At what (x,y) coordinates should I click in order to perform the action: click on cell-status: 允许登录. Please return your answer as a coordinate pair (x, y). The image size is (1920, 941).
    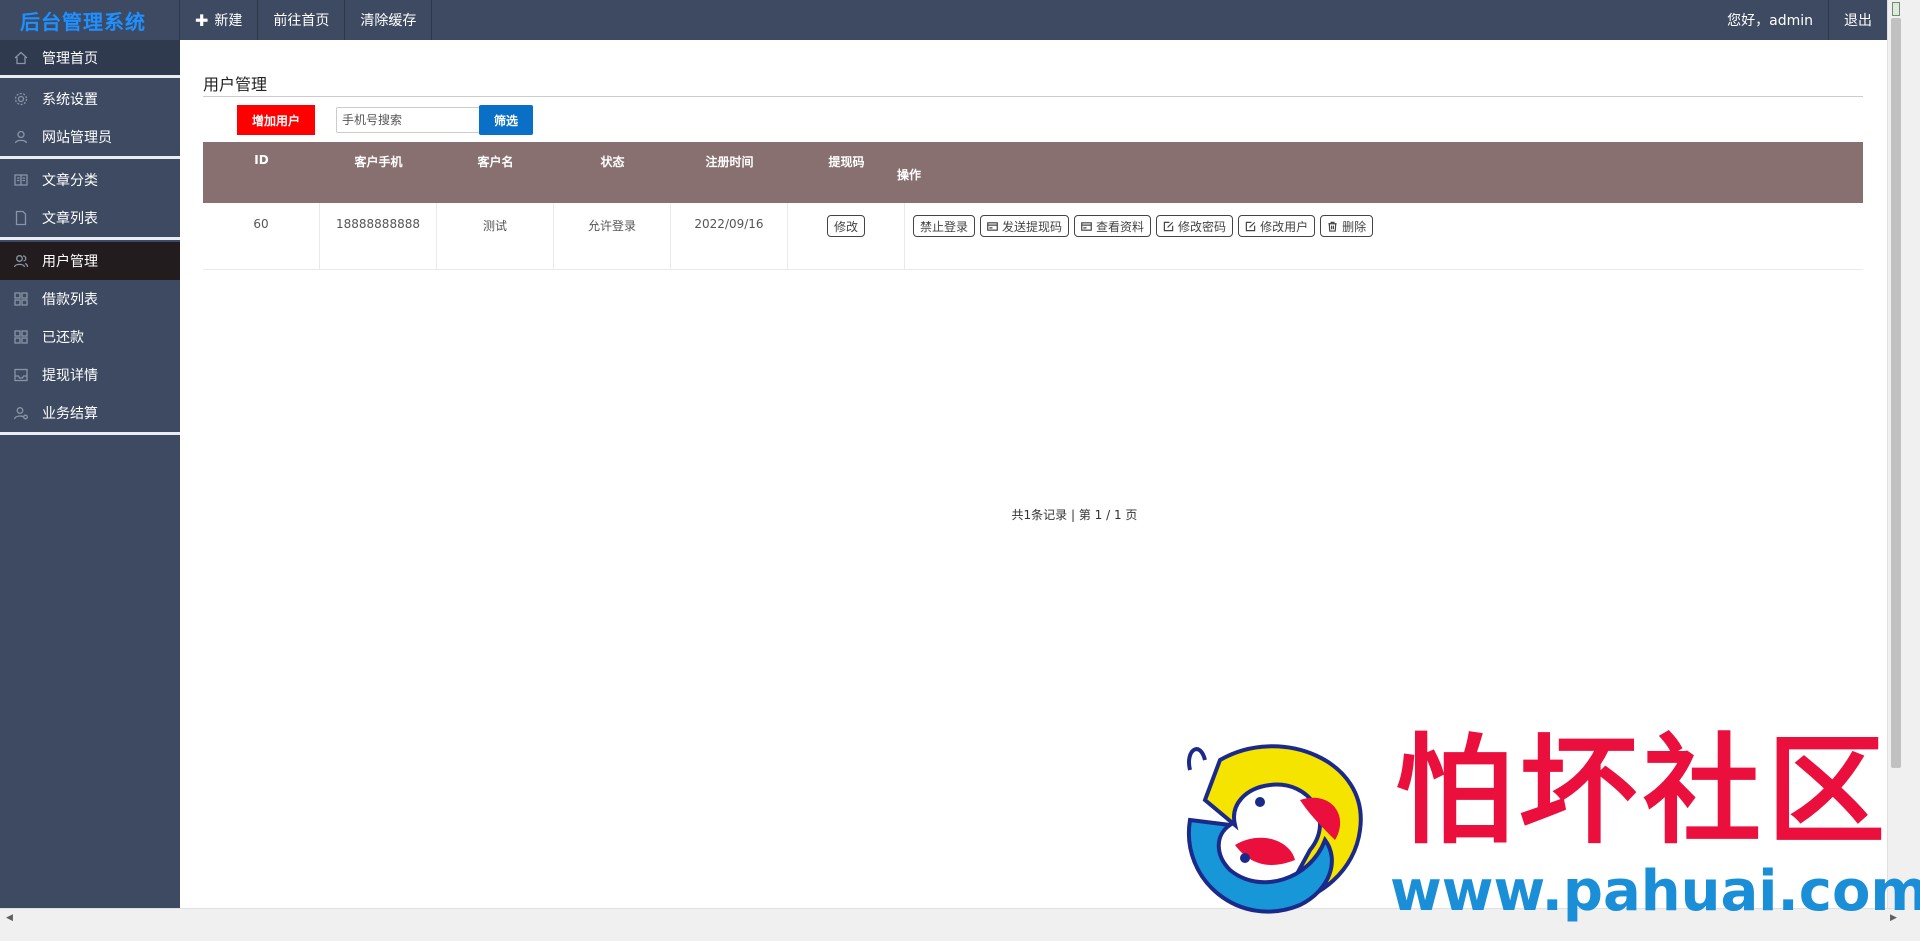
    Looking at the image, I should click on (612, 236).